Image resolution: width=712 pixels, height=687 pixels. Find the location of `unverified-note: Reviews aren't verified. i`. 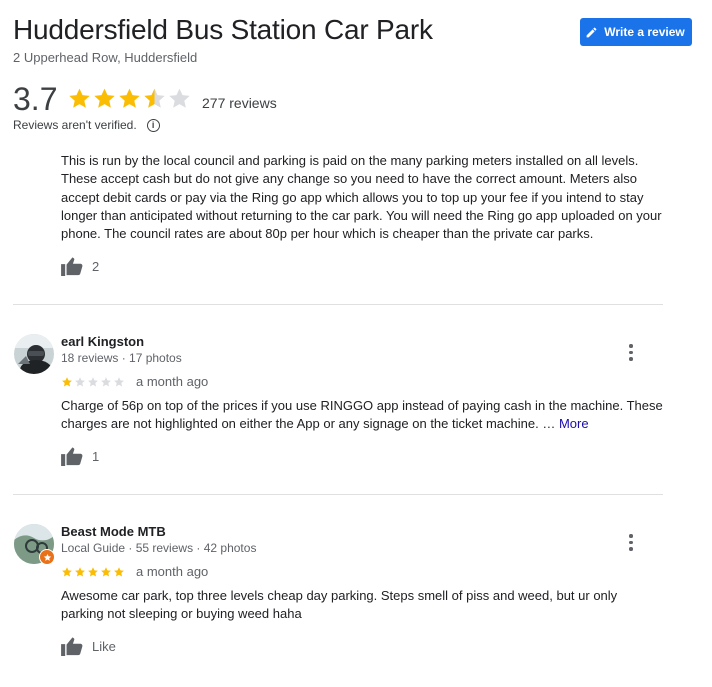

unverified-note: Reviews aren't verified. i is located at coordinates (86, 125).